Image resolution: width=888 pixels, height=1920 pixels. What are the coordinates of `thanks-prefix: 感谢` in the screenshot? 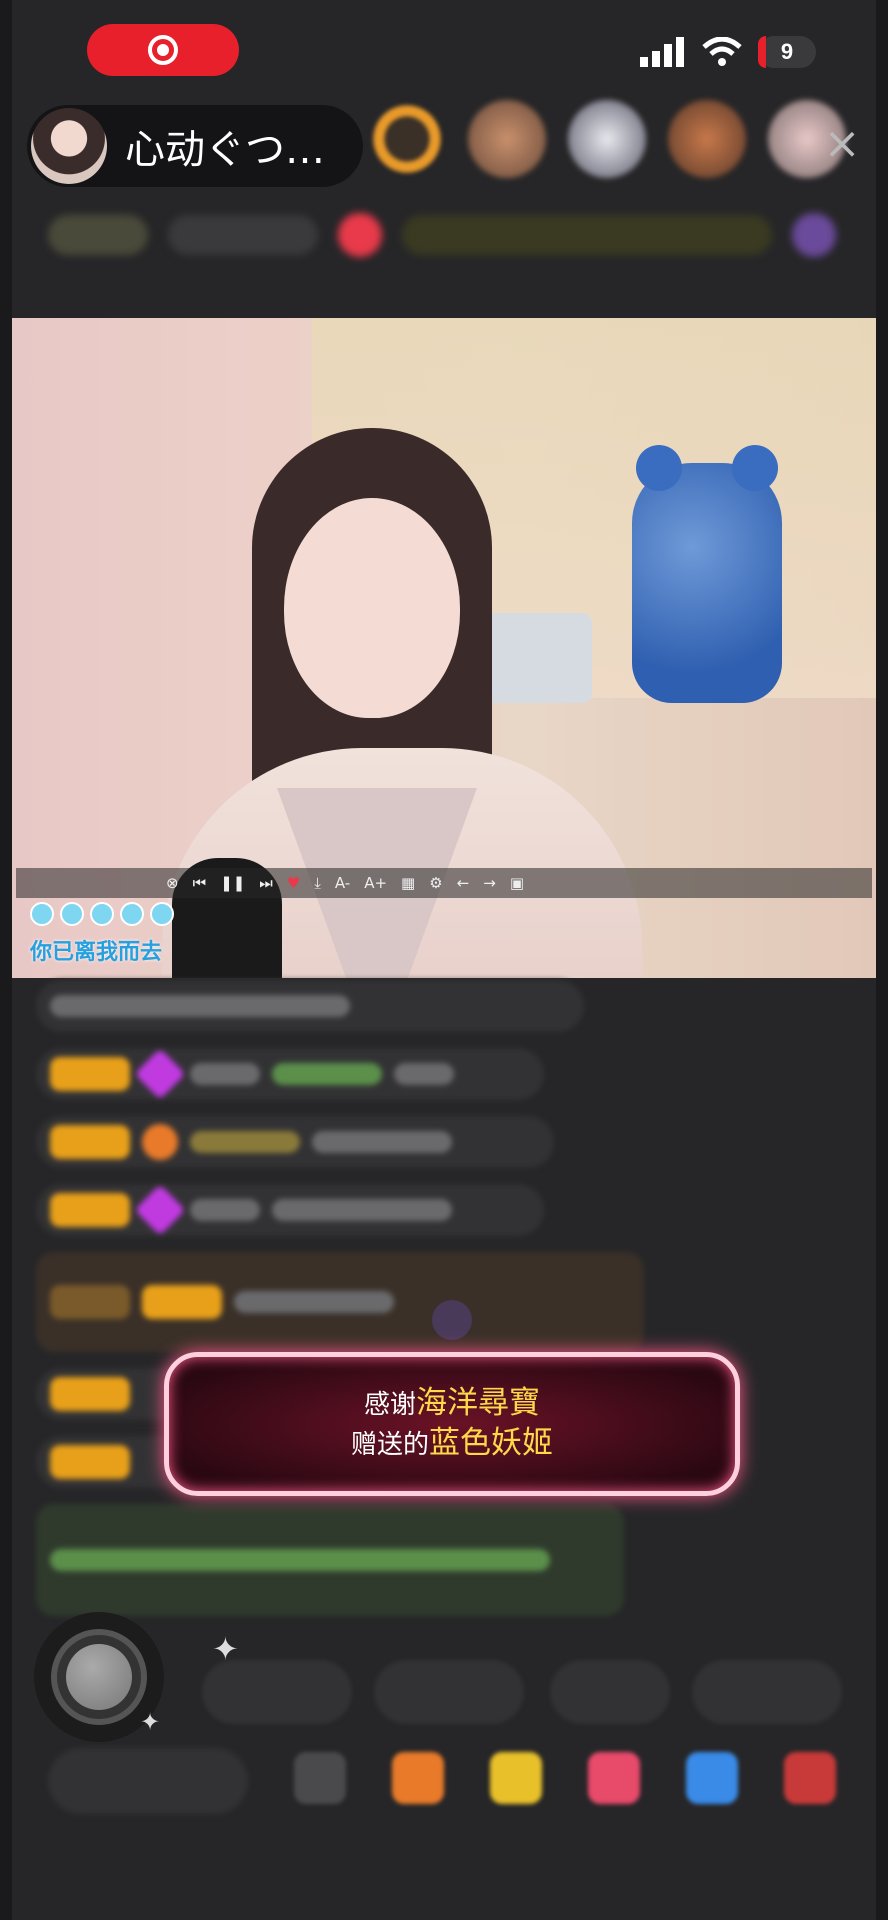 It's located at (389, 1405).